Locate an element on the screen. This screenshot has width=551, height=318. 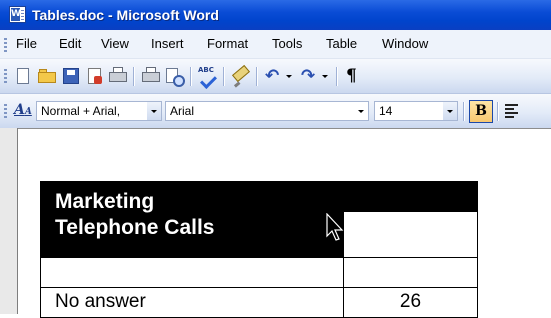
style-value: Normal + Arial, is located at coordinates (81, 111).